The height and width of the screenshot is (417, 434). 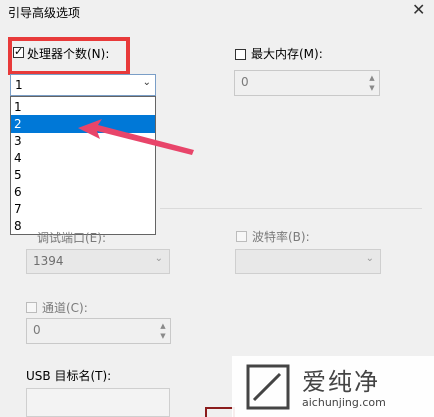 I want to click on dropdown-option: 5, so click(x=83, y=175).